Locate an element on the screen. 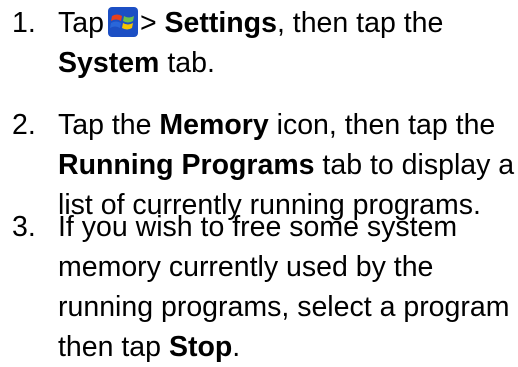 This screenshot has width=518, height=367. step-line: If you wish to free some system is located at coordinates (258, 227).